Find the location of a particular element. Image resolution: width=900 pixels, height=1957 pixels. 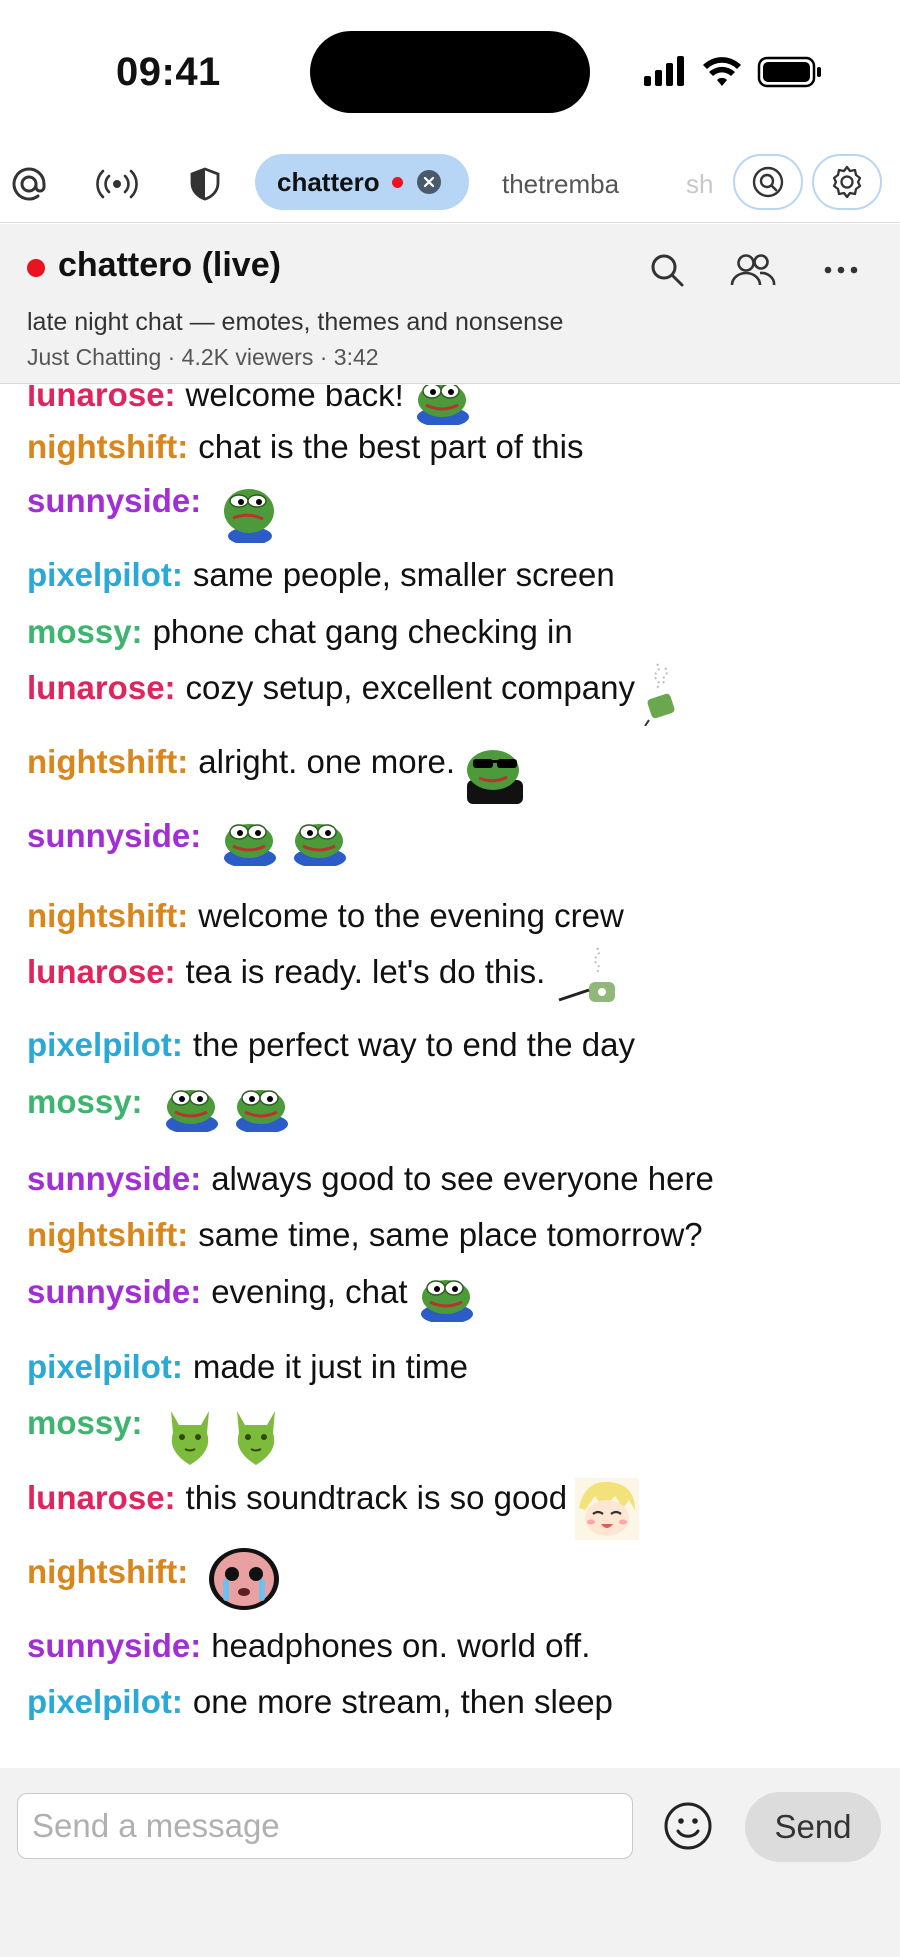

chat-message: nightshift: welcome to the evening crew is located at coordinates (325, 916).